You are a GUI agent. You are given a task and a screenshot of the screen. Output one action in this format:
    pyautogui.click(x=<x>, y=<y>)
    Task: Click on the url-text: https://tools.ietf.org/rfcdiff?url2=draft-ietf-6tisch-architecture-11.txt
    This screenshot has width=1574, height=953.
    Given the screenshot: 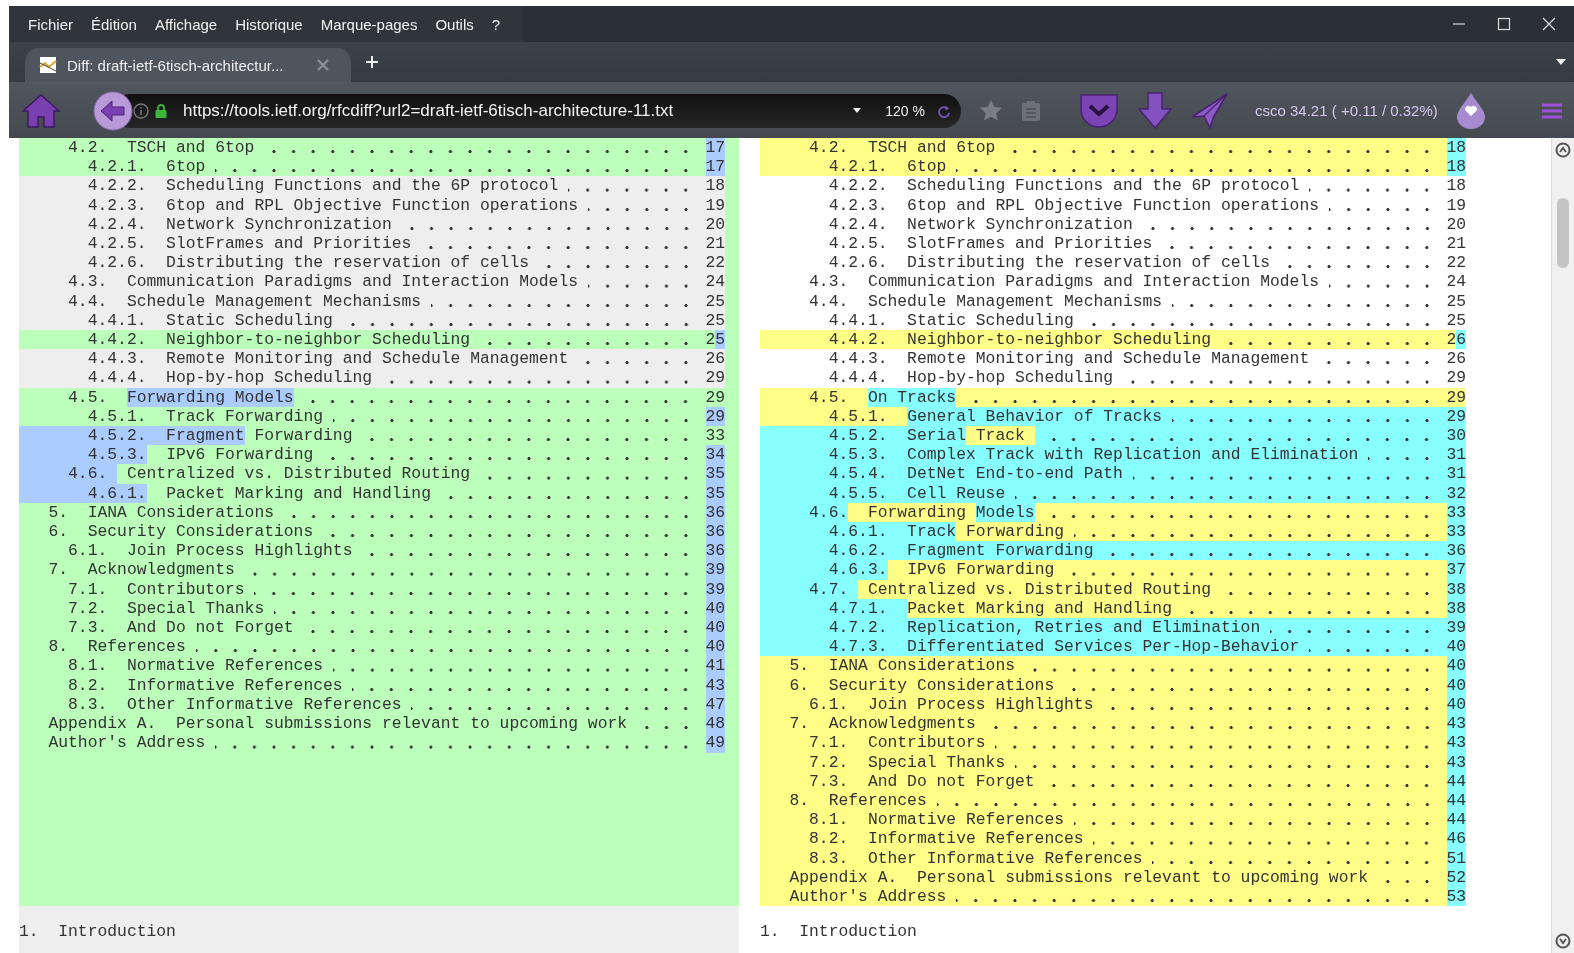 What is the action you would take?
    pyautogui.click(x=428, y=110)
    